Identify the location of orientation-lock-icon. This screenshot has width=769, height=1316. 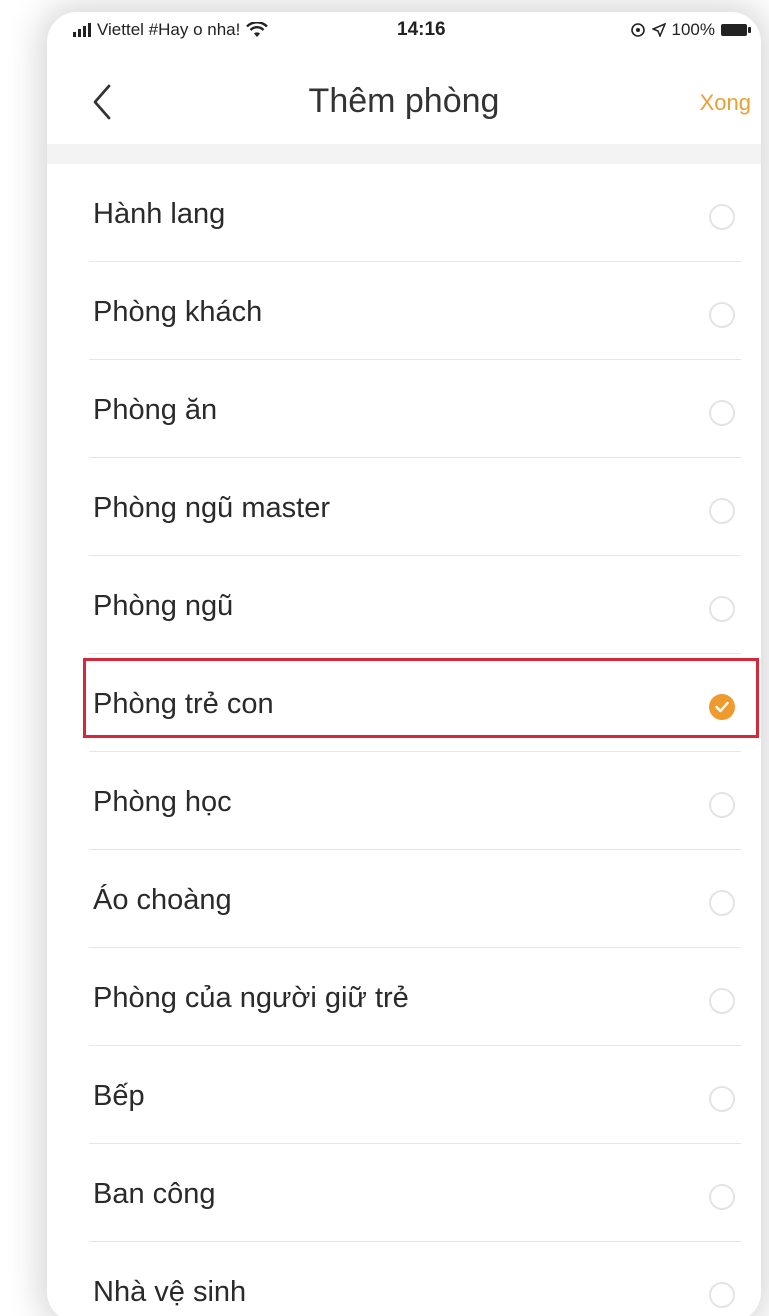
(637, 30).